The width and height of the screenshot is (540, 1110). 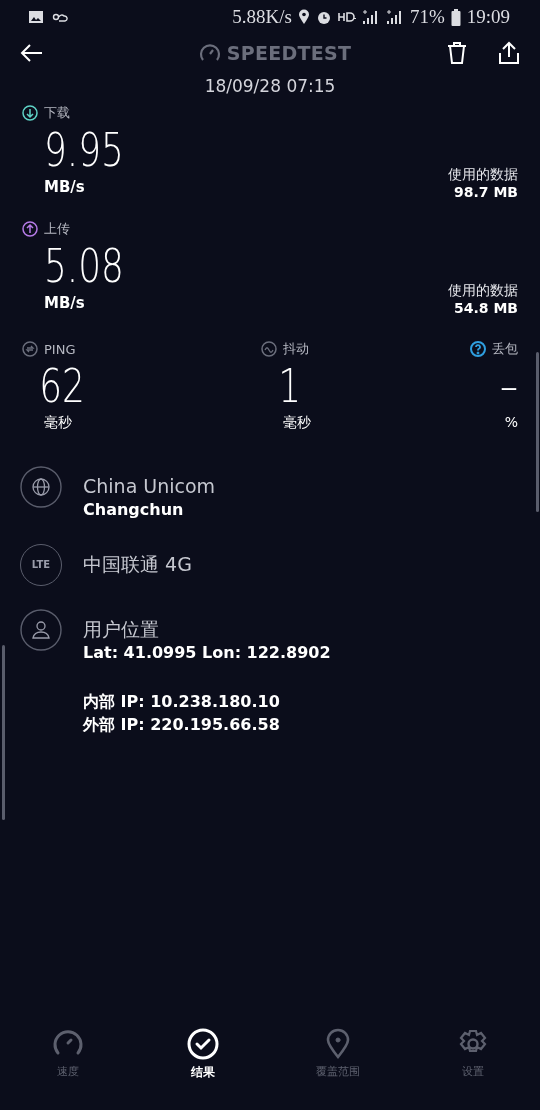 I want to click on metric-label: 抖动, so click(x=295, y=349).